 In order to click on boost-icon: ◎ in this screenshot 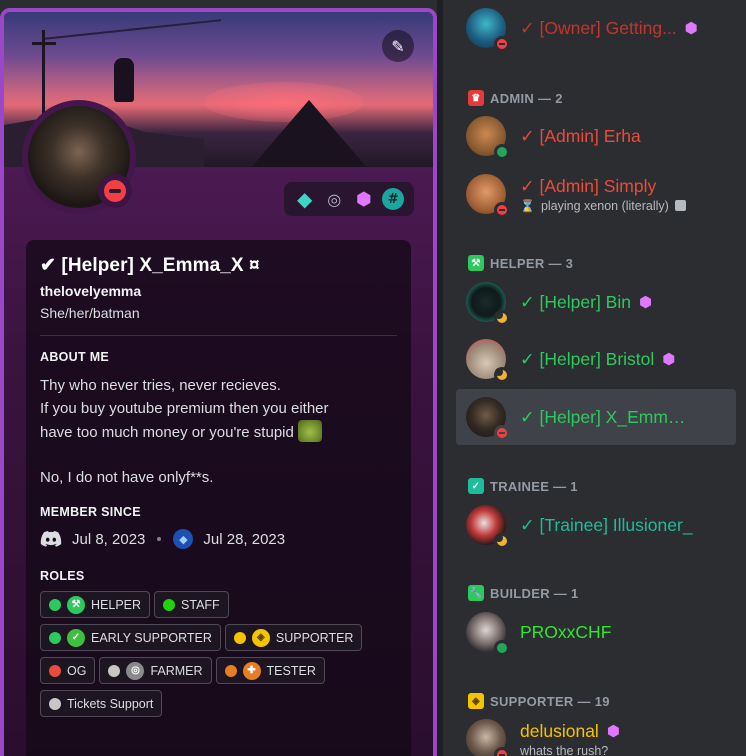, I will do `click(334, 199)`.